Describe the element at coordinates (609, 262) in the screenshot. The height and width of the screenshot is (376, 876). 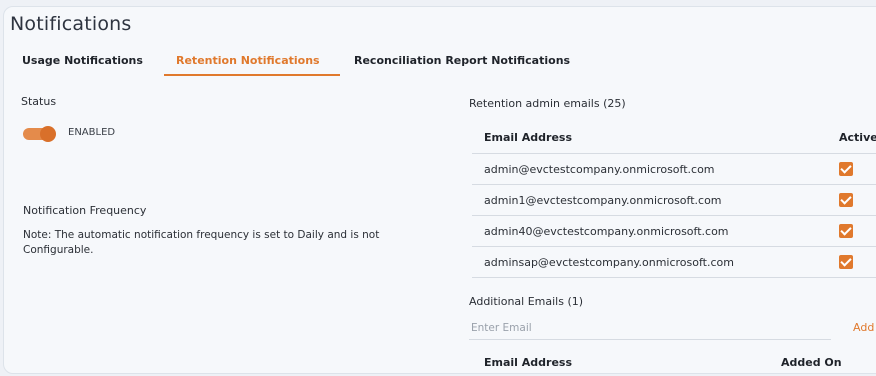
I see `row-email: adminsap@evctestcompany.onmicrosoft.com` at that location.